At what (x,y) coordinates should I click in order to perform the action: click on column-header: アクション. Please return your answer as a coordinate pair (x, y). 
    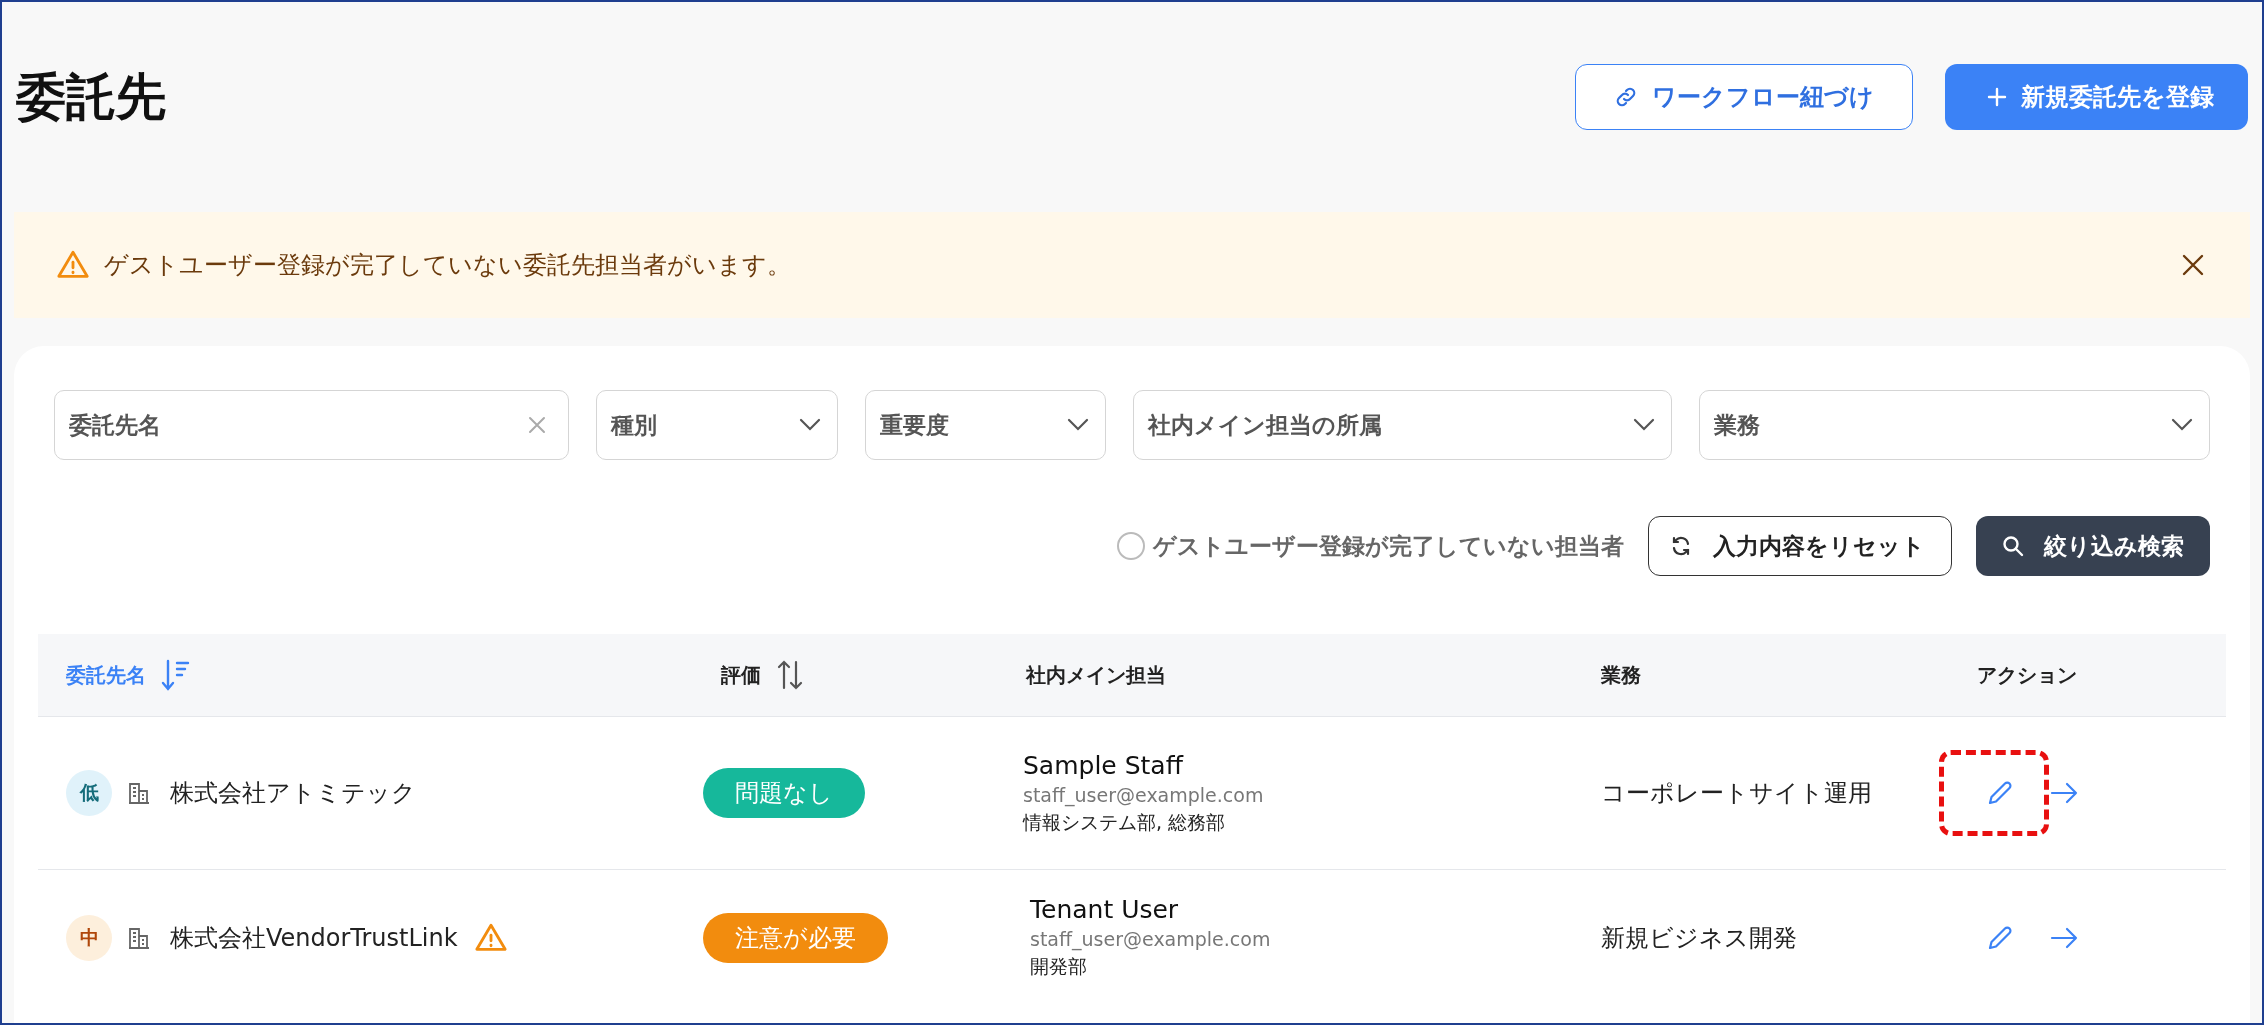
    Looking at the image, I should click on (2027, 675).